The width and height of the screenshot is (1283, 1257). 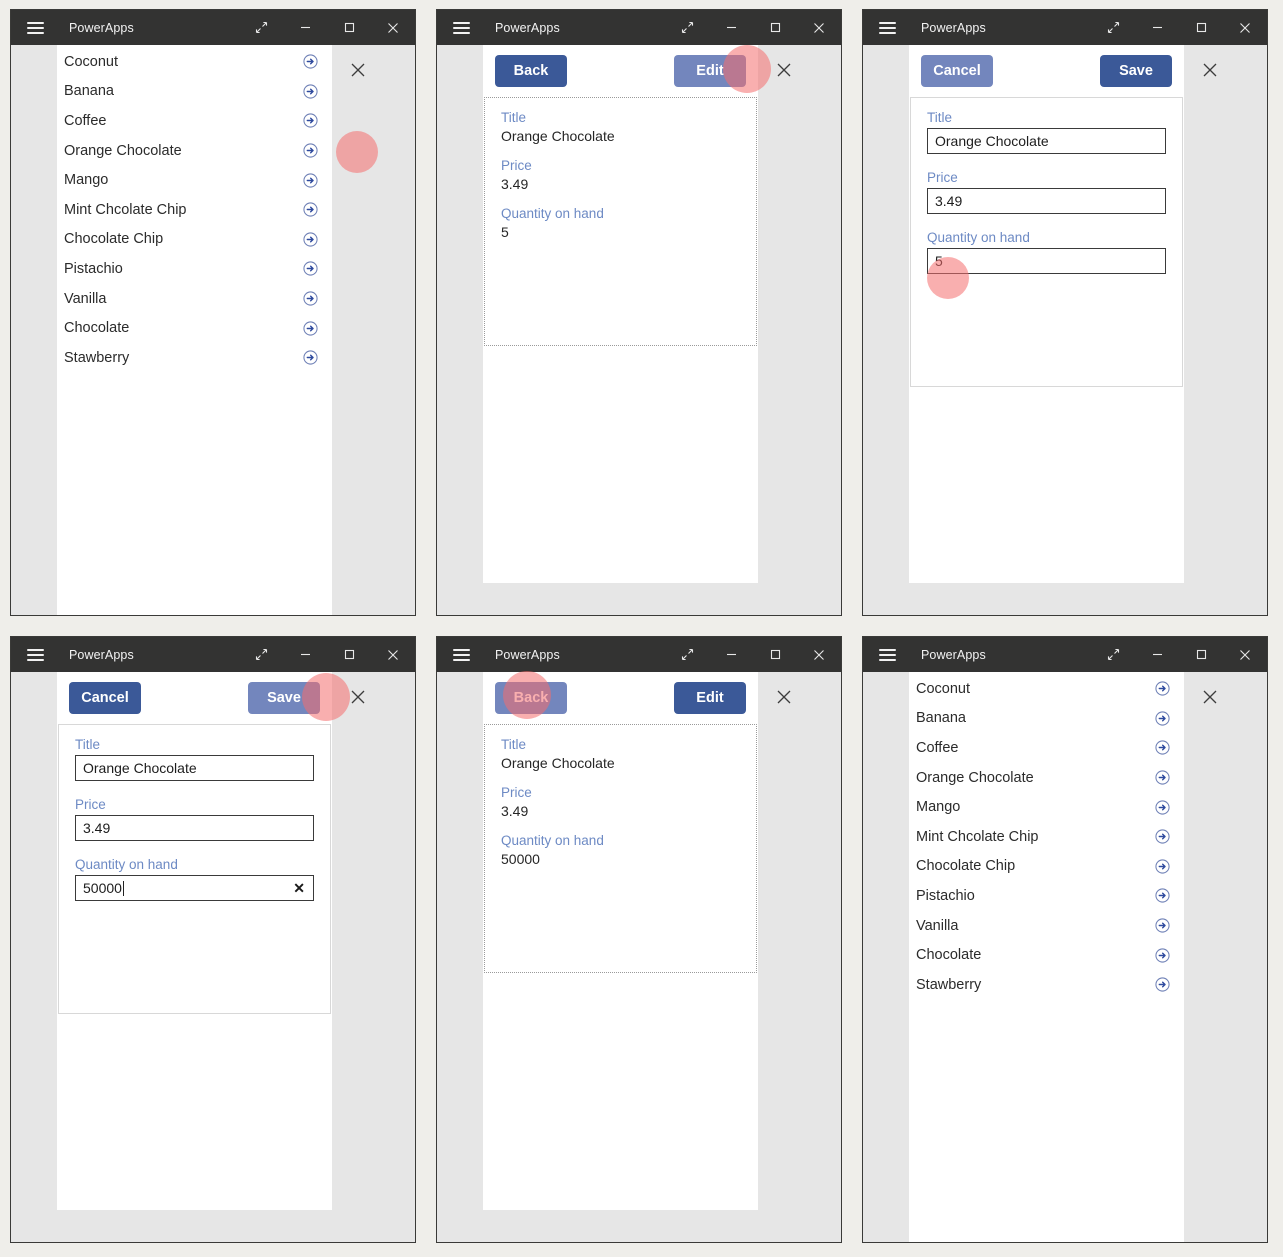 What do you see at coordinates (515, 184) in the screenshot?
I see `field-value: 3.49` at bounding box center [515, 184].